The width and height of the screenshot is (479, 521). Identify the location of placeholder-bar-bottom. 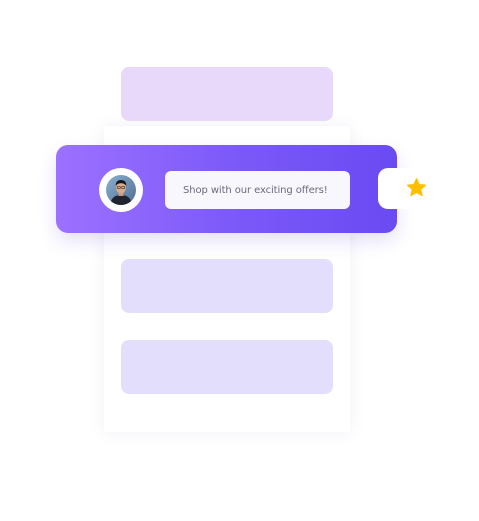
(227, 367).